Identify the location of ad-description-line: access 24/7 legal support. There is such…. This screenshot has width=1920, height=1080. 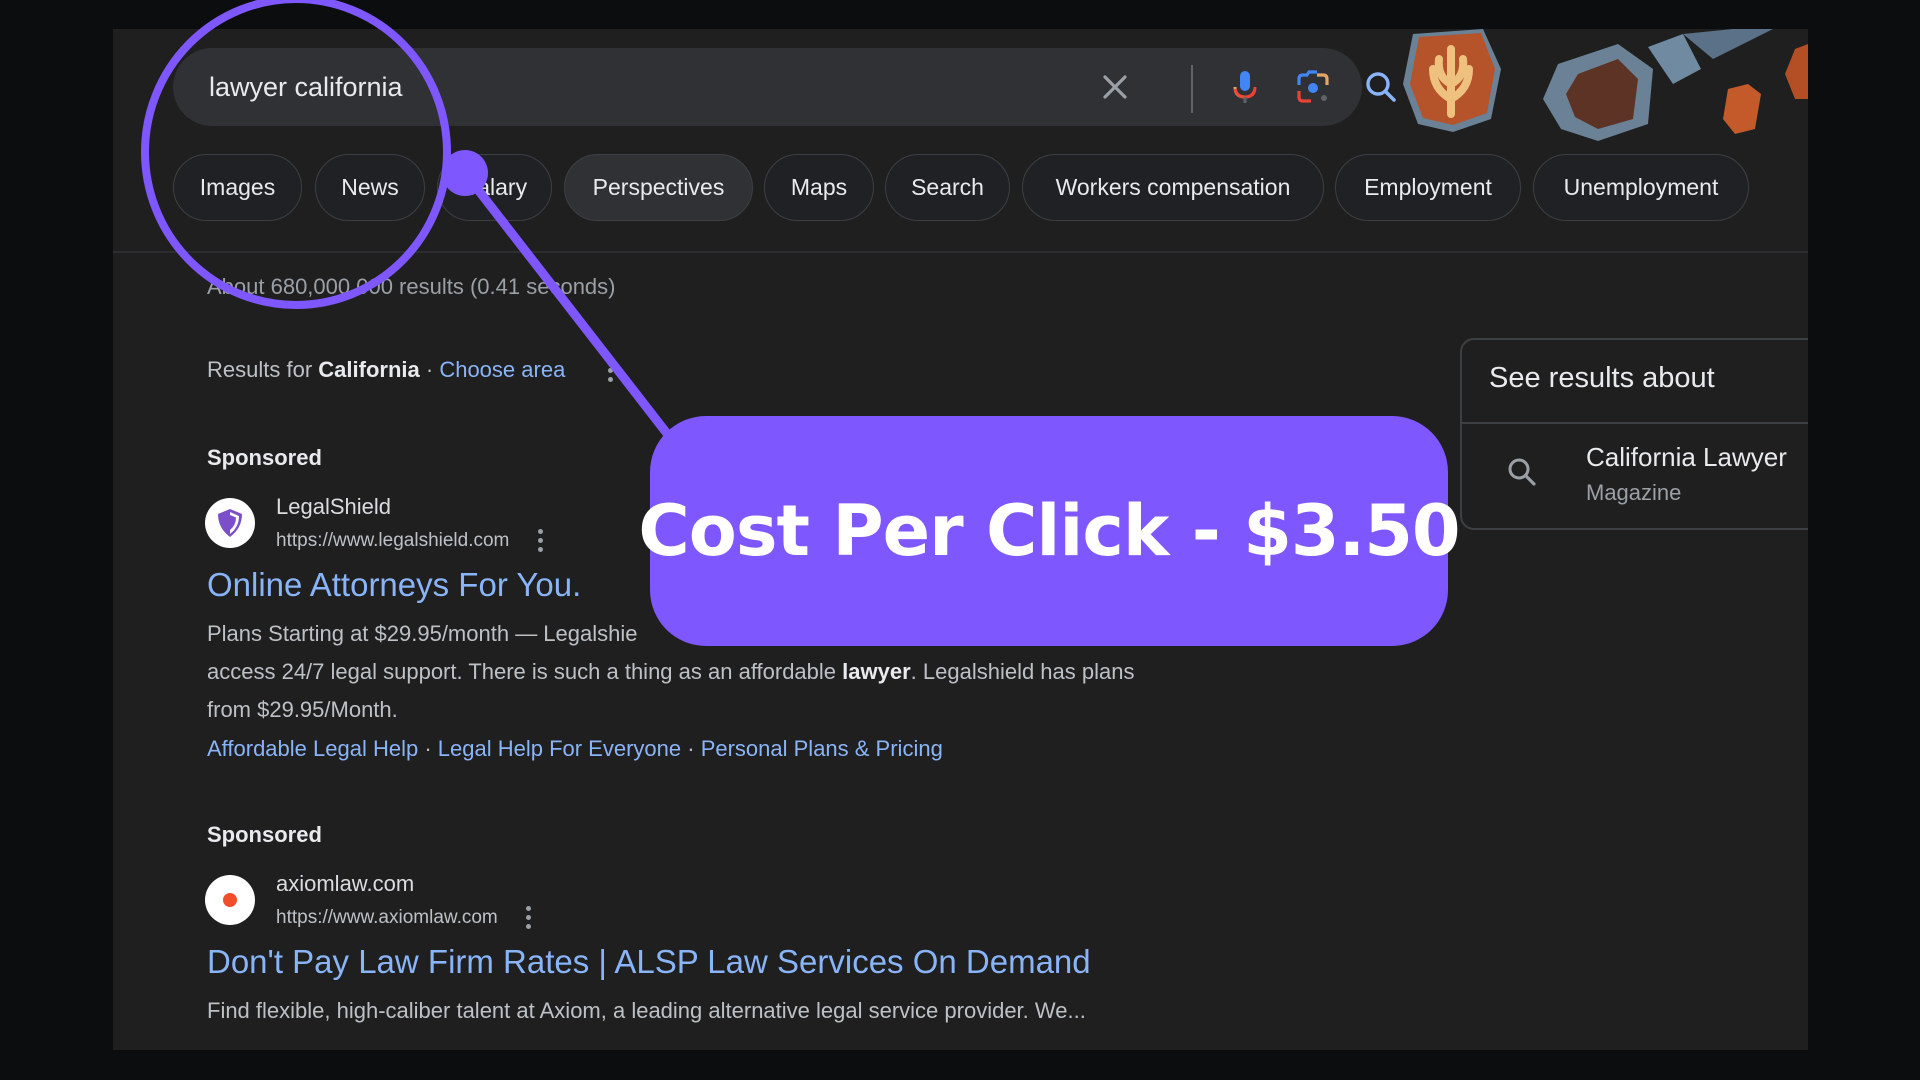
(670, 672).